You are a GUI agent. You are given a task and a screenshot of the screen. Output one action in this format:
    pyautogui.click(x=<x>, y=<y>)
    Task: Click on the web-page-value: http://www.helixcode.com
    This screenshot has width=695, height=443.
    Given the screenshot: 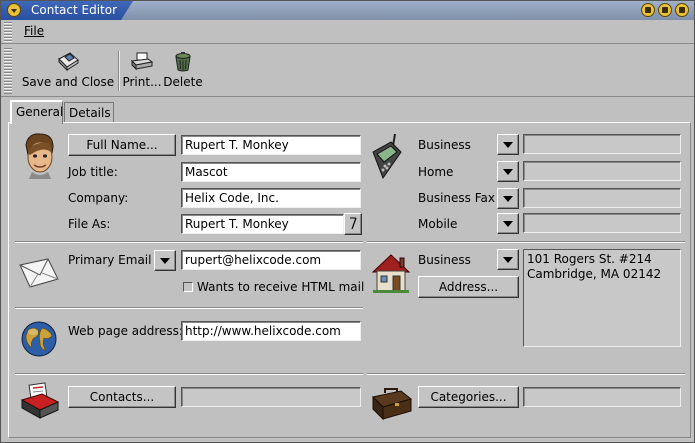 What is the action you would take?
    pyautogui.click(x=263, y=331)
    